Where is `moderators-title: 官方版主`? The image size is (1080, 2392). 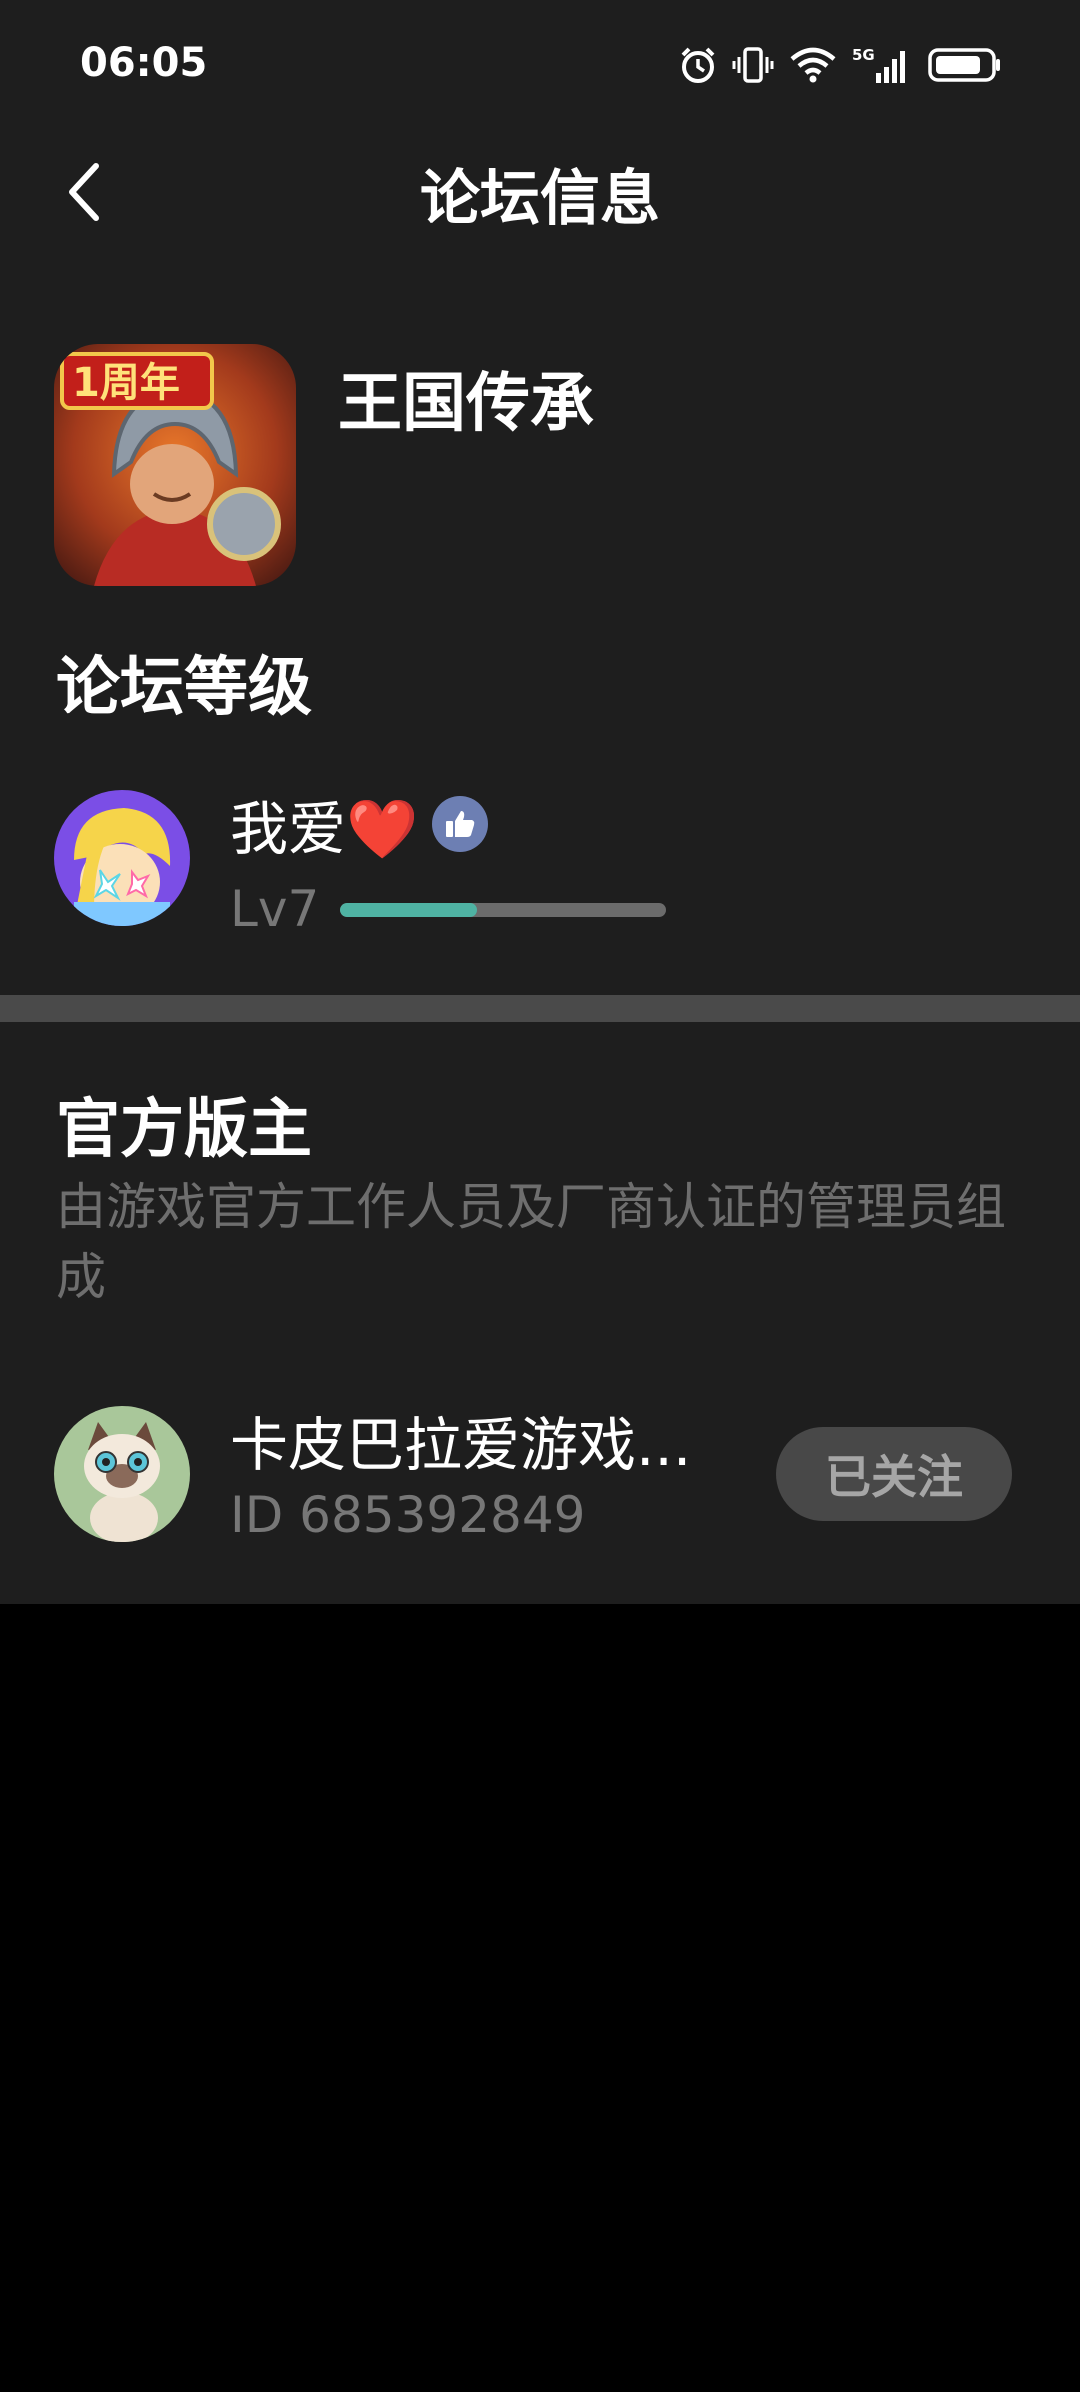
moderators-title: 官方版主 is located at coordinates (184, 1130).